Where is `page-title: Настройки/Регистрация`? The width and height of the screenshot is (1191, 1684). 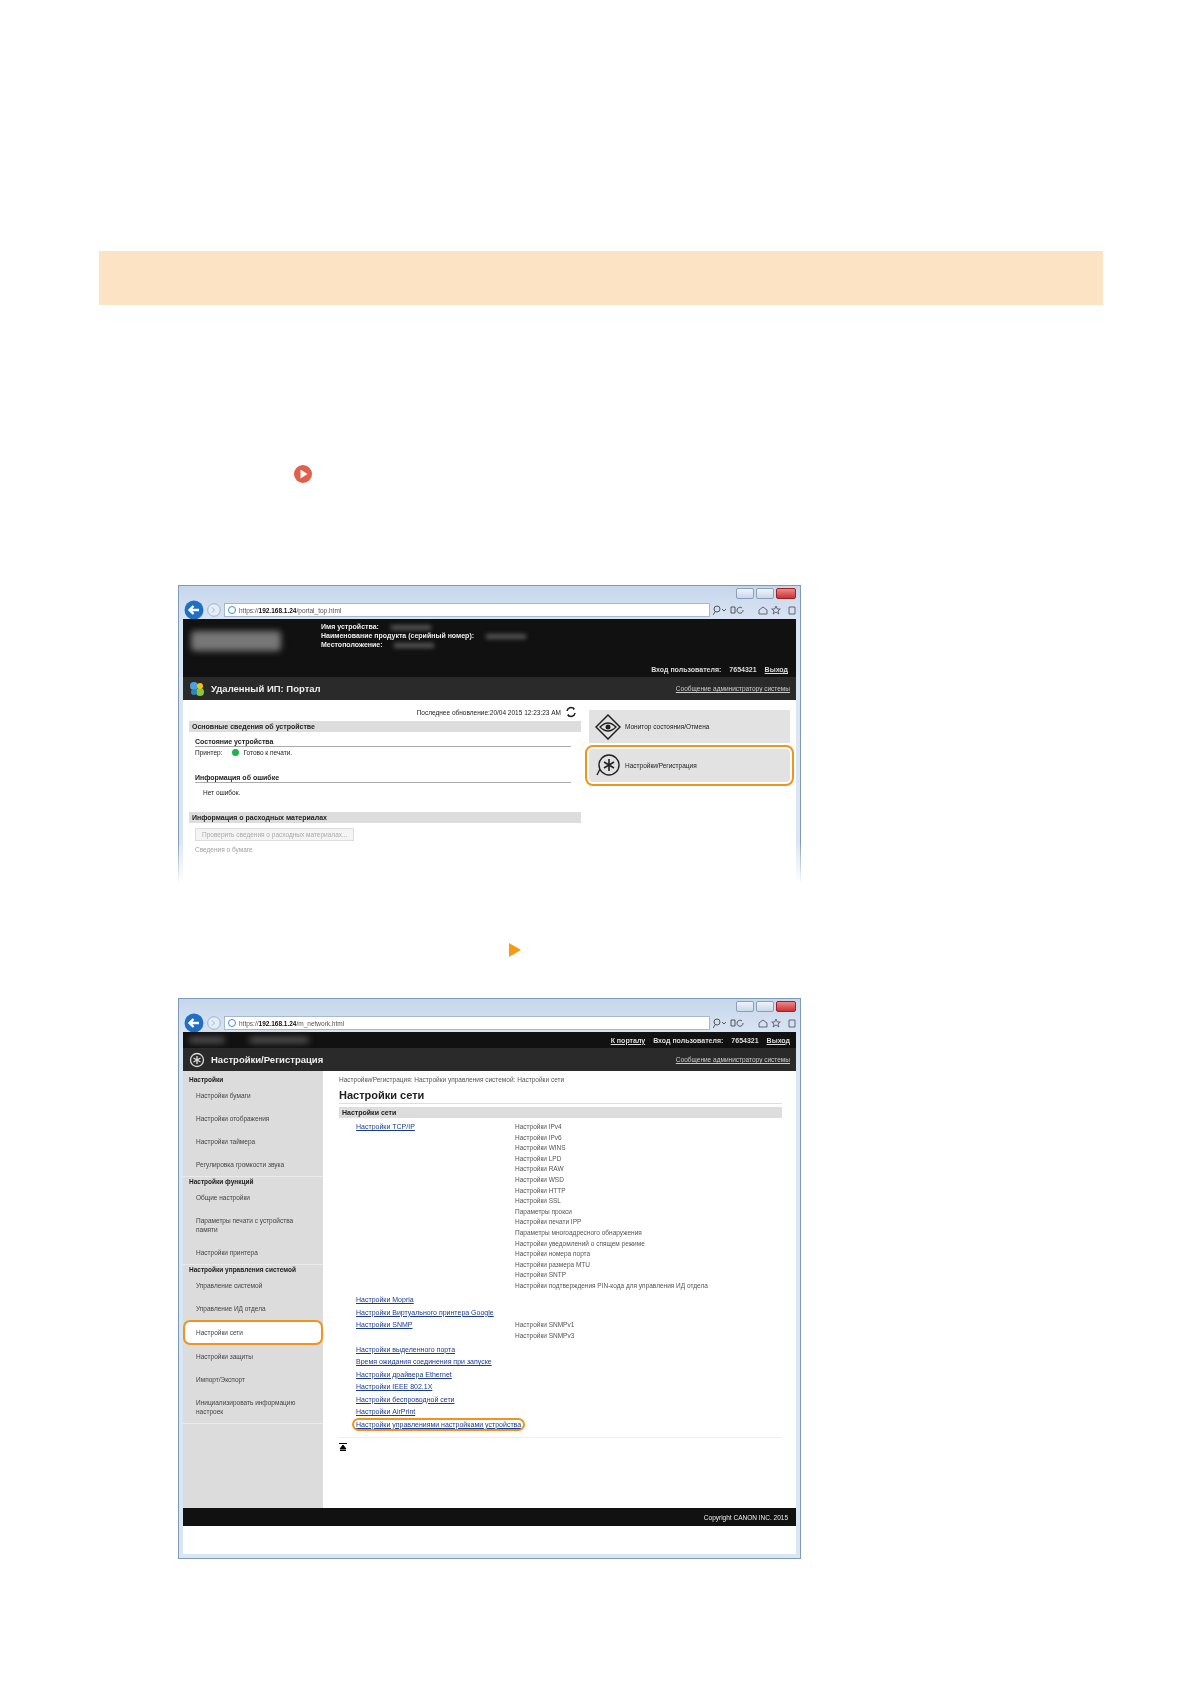 page-title: Настройки/Регистрация is located at coordinates (267, 1059).